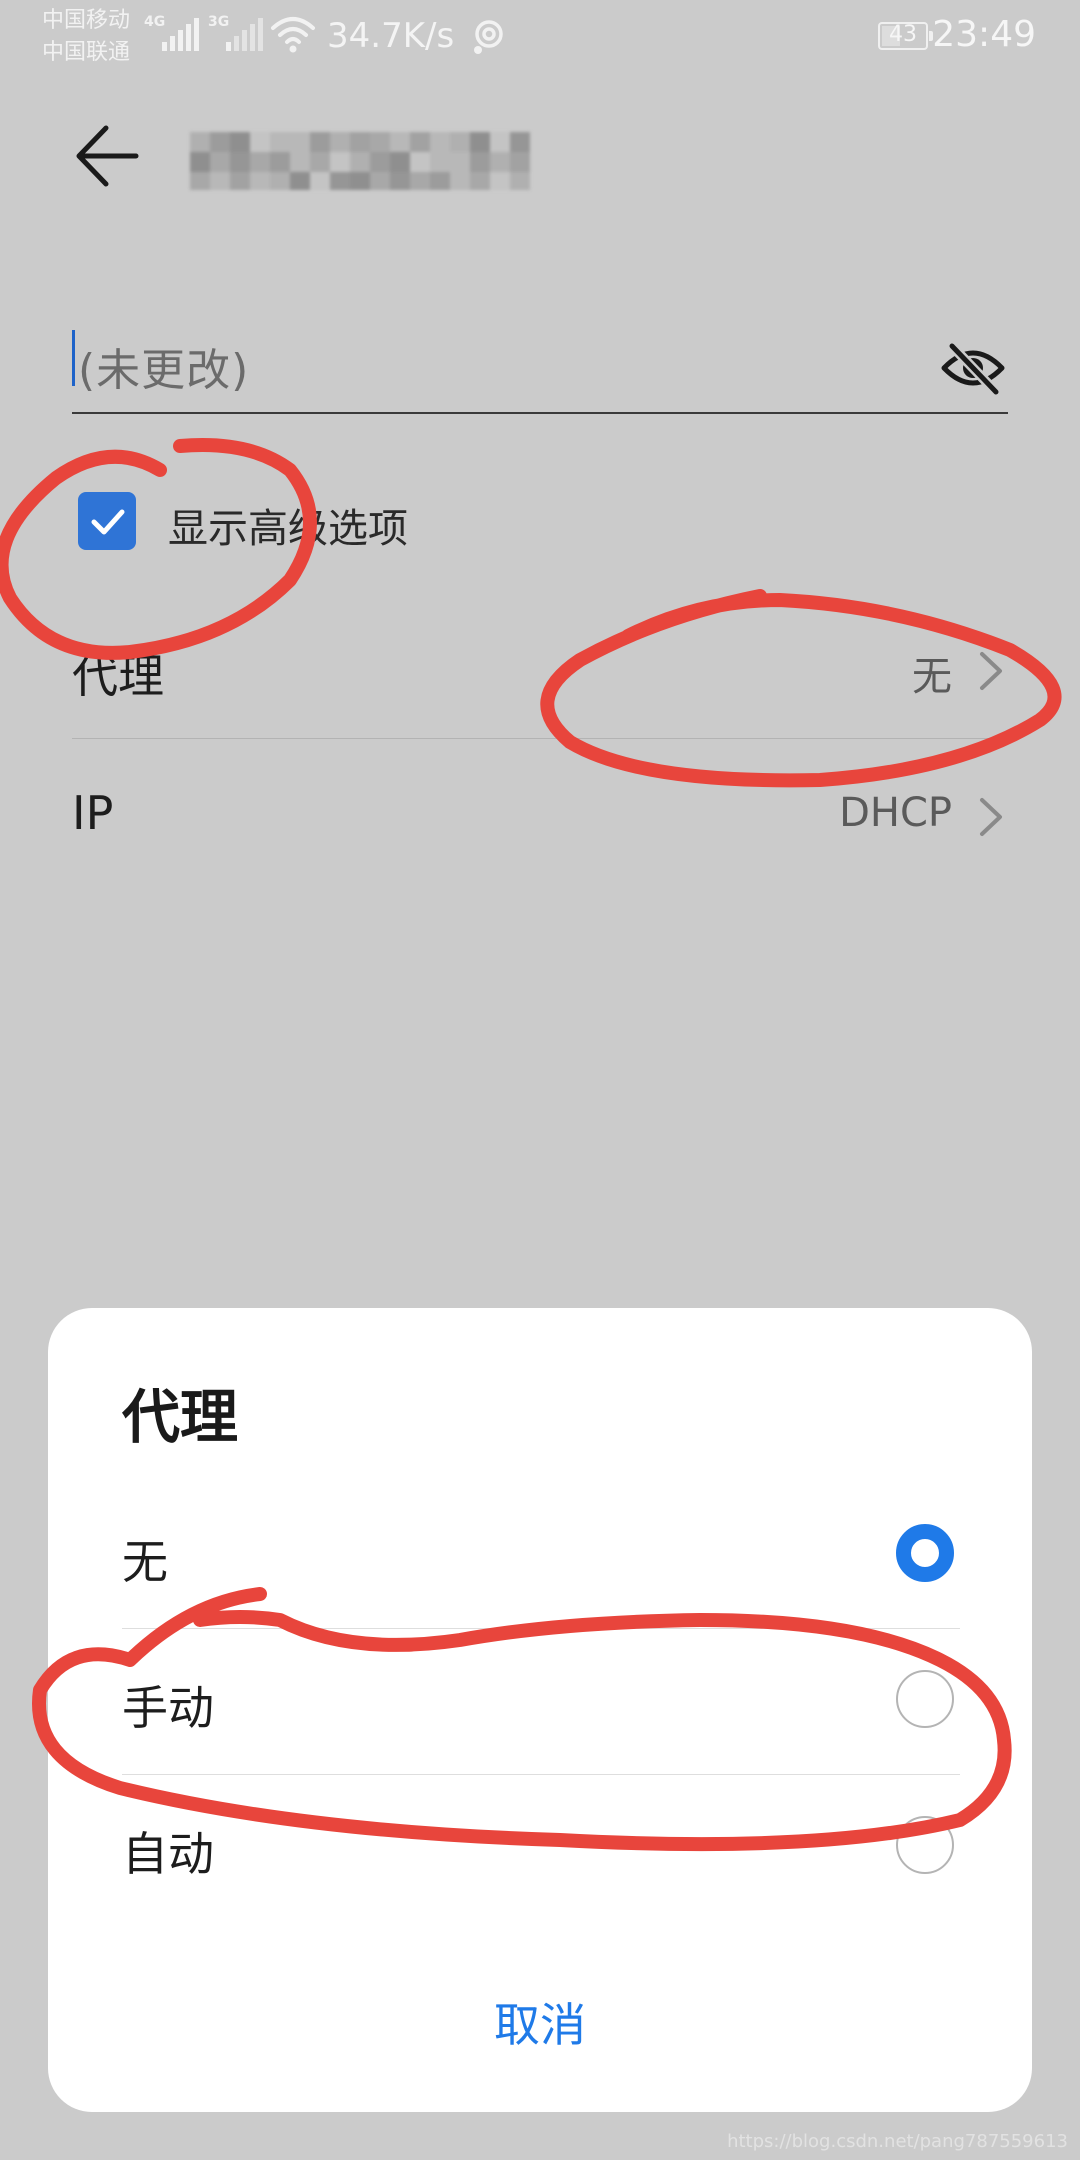 This screenshot has width=1080, height=2160. I want to click on signal-strength-1-icon, so click(180, 34).